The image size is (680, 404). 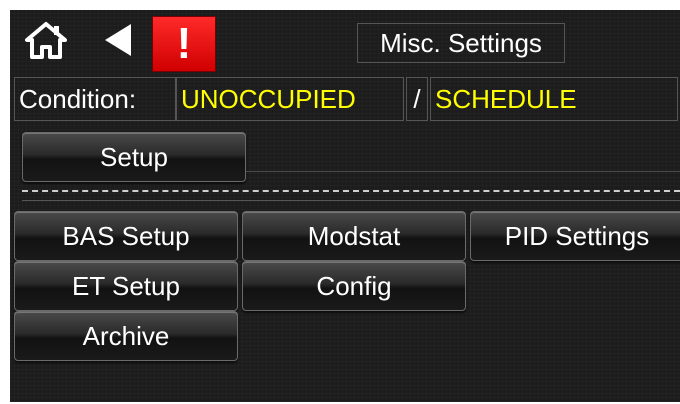 I want to click on schedule-mode: SCHEDULE, so click(x=554, y=99).